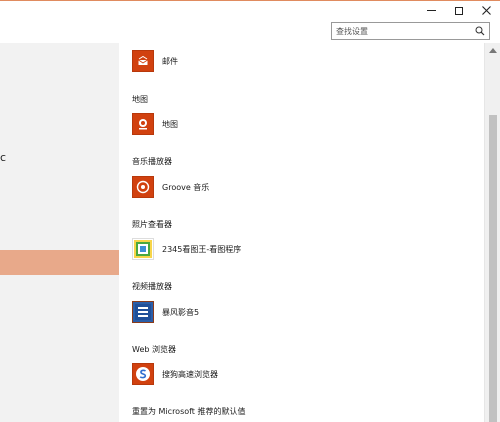 The width and height of the screenshot is (500, 422). I want to click on browser-app-button: 搜狗高速浏览器, so click(207, 374).